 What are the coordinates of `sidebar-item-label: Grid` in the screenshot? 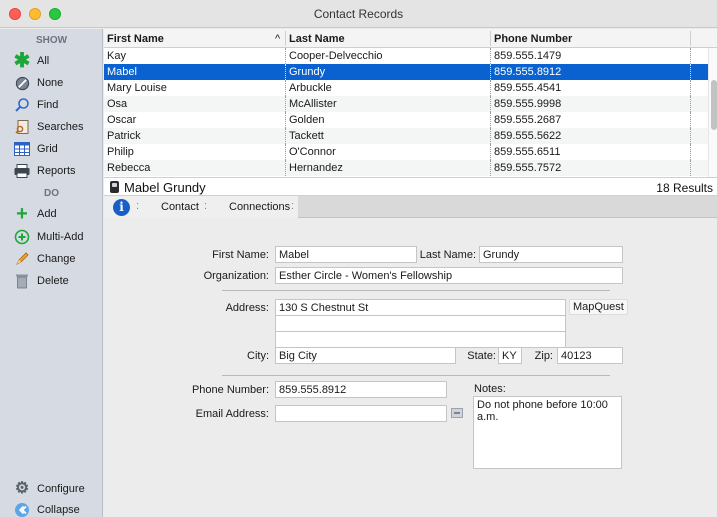 It's located at (47, 149).